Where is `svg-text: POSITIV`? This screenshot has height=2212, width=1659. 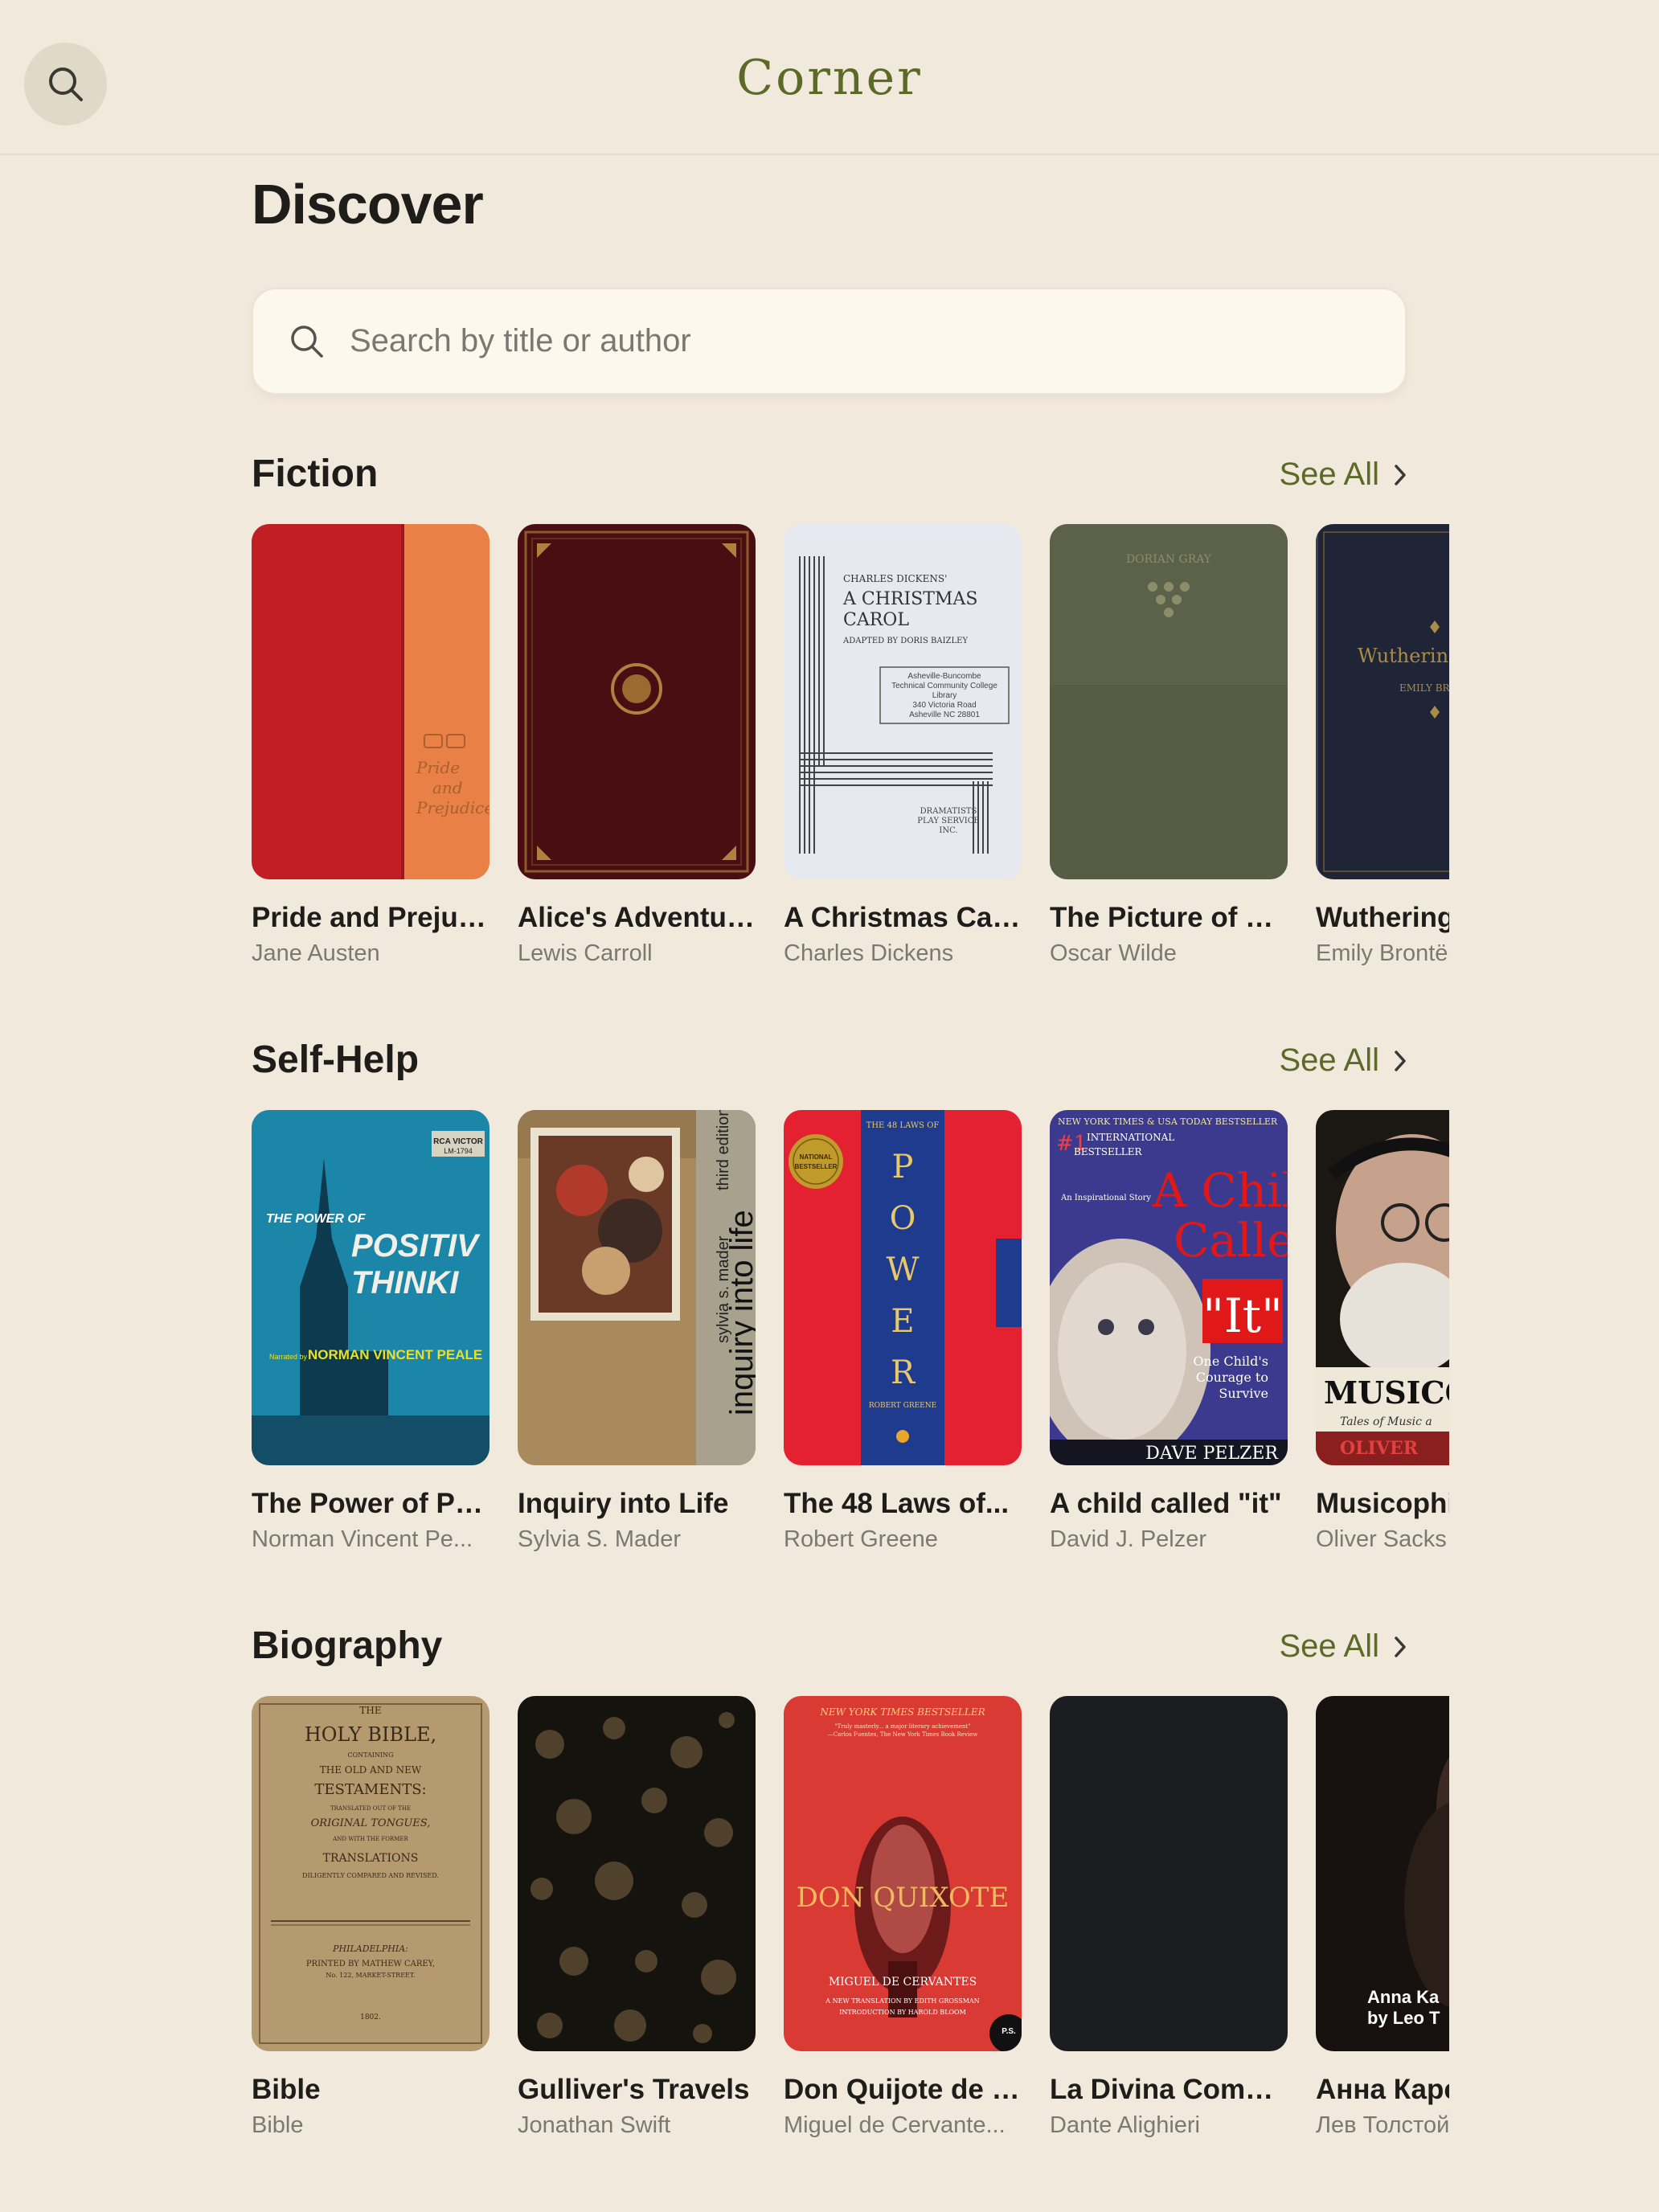 svg-text: POSITIV is located at coordinates (416, 1246).